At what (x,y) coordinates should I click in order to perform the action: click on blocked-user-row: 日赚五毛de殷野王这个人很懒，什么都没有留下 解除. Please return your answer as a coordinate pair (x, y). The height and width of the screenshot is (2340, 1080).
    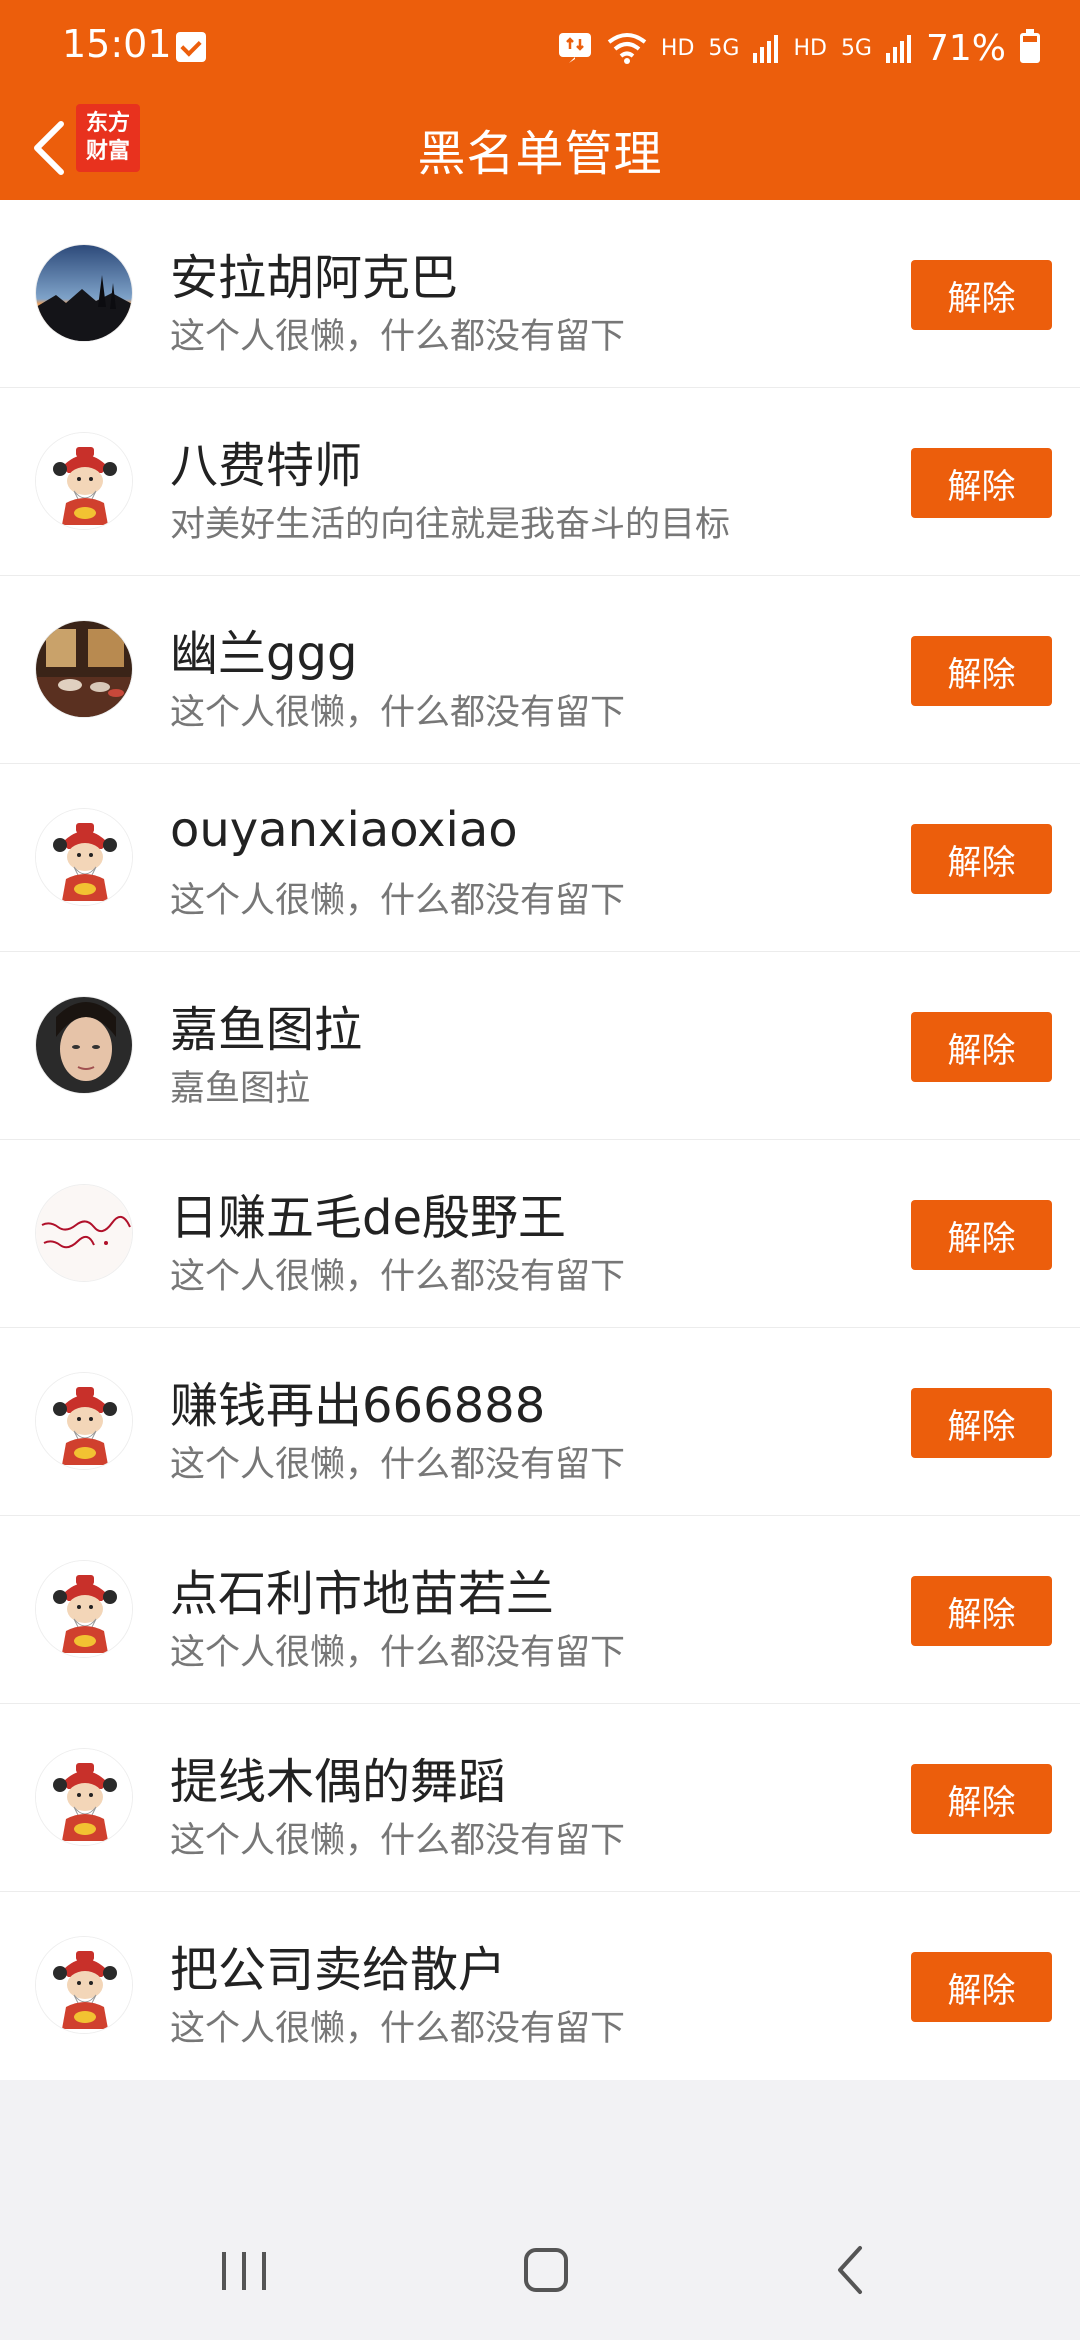
    Looking at the image, I should click on (540, 1234).